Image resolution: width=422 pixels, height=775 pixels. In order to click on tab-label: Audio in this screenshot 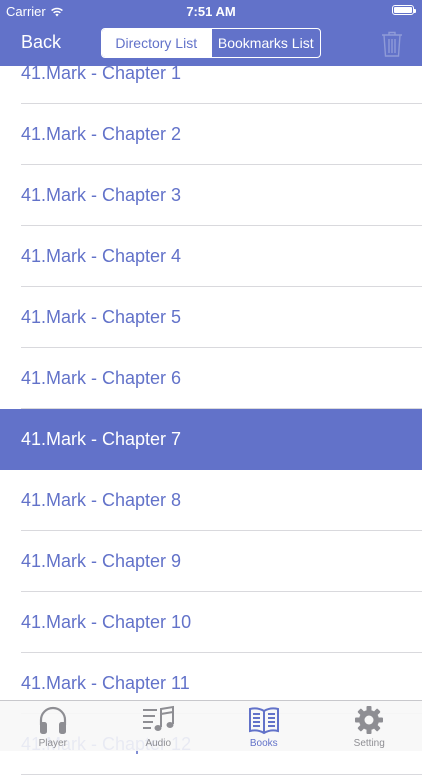, I will do `click(159, 743)`.